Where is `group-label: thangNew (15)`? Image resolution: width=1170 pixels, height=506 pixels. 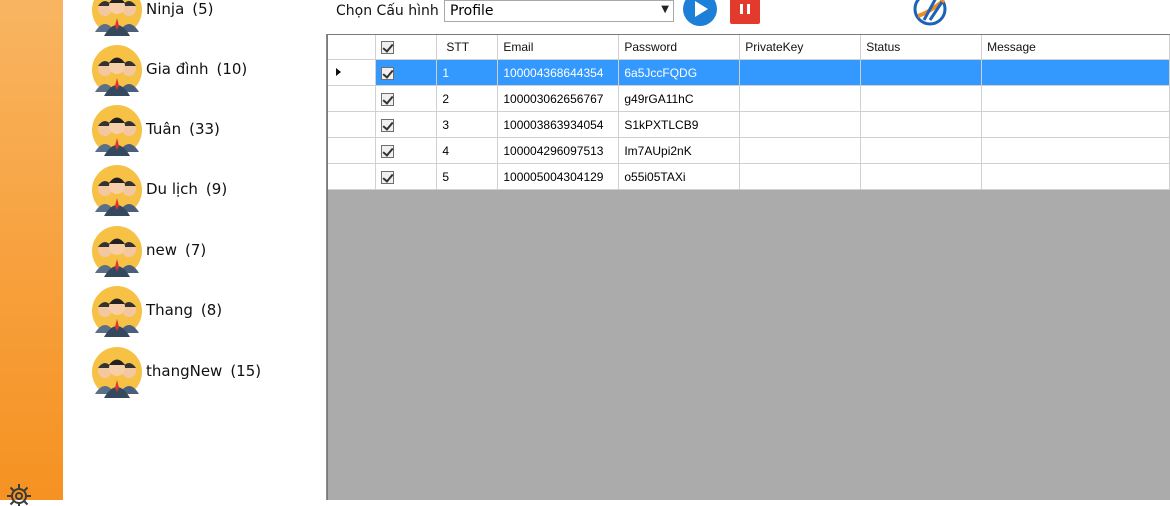 group-label: thangNew (15) is located at coordinates (203, 371).